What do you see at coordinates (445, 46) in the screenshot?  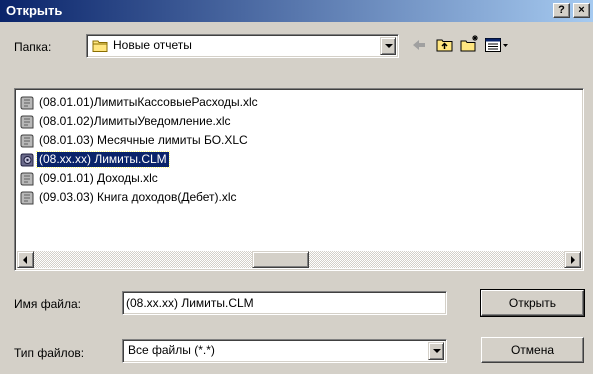 I see `up-folder-icon` at bounding box center [445, 46].